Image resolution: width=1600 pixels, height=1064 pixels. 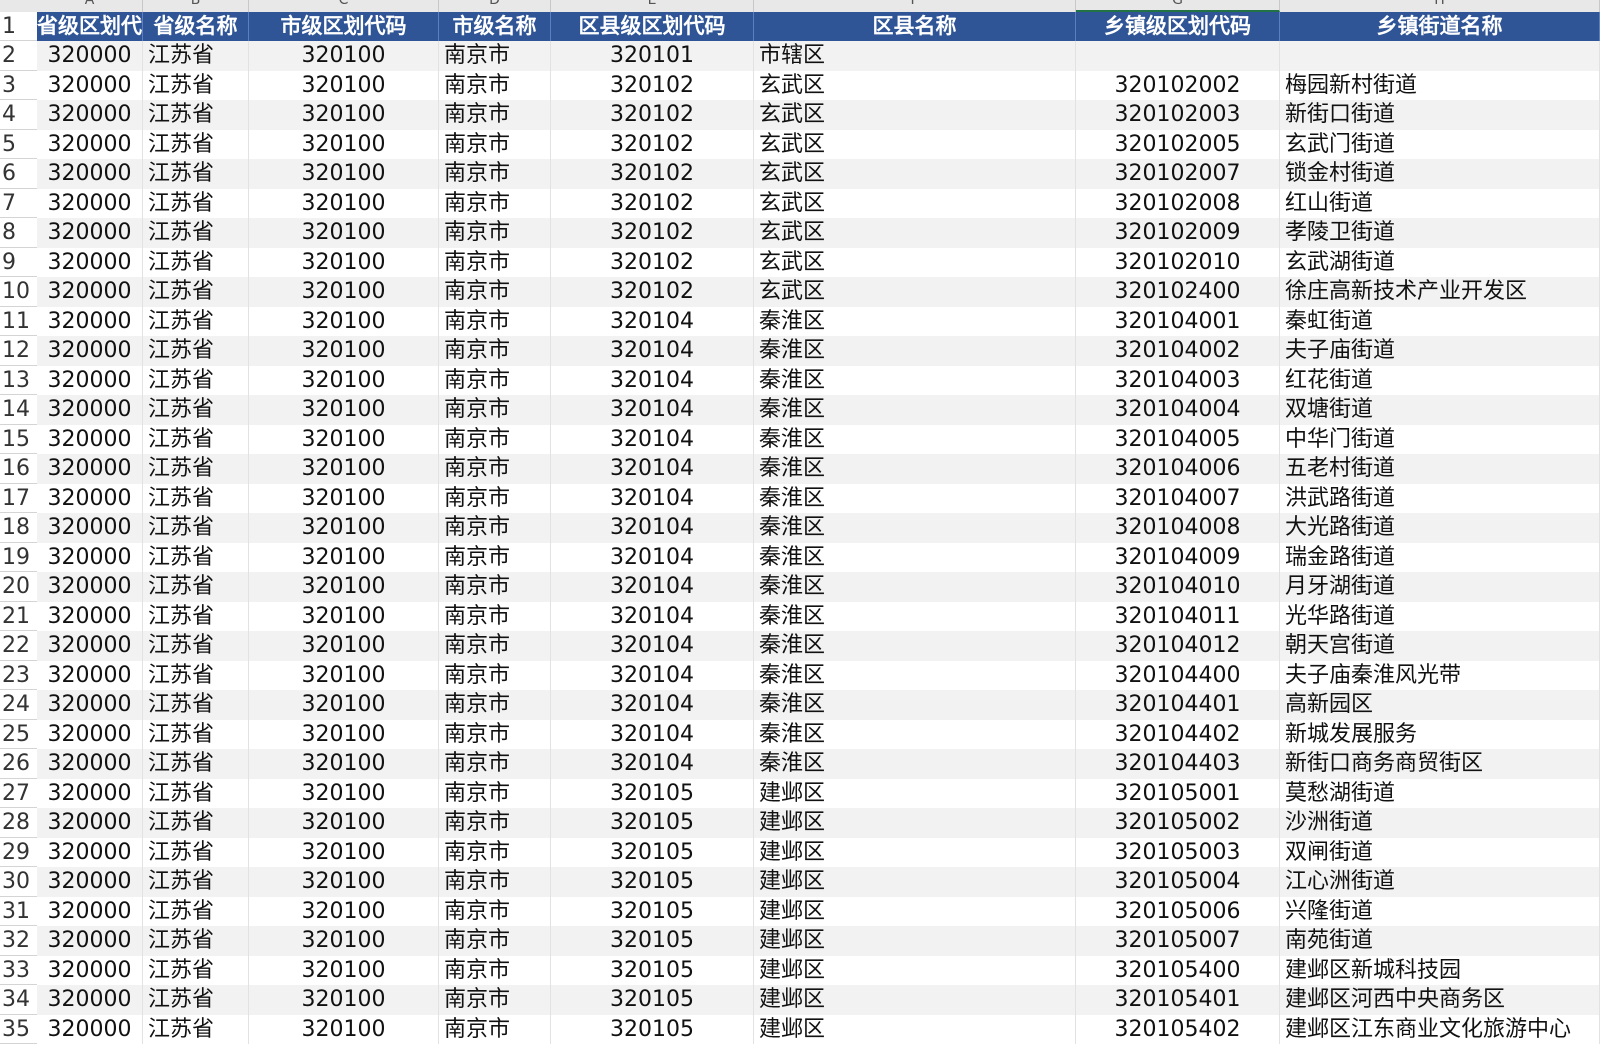 What do you see at coordinates (652, 528) in the screenshot?
I see `table-cell: 320104` at bounding box center [652, 528].